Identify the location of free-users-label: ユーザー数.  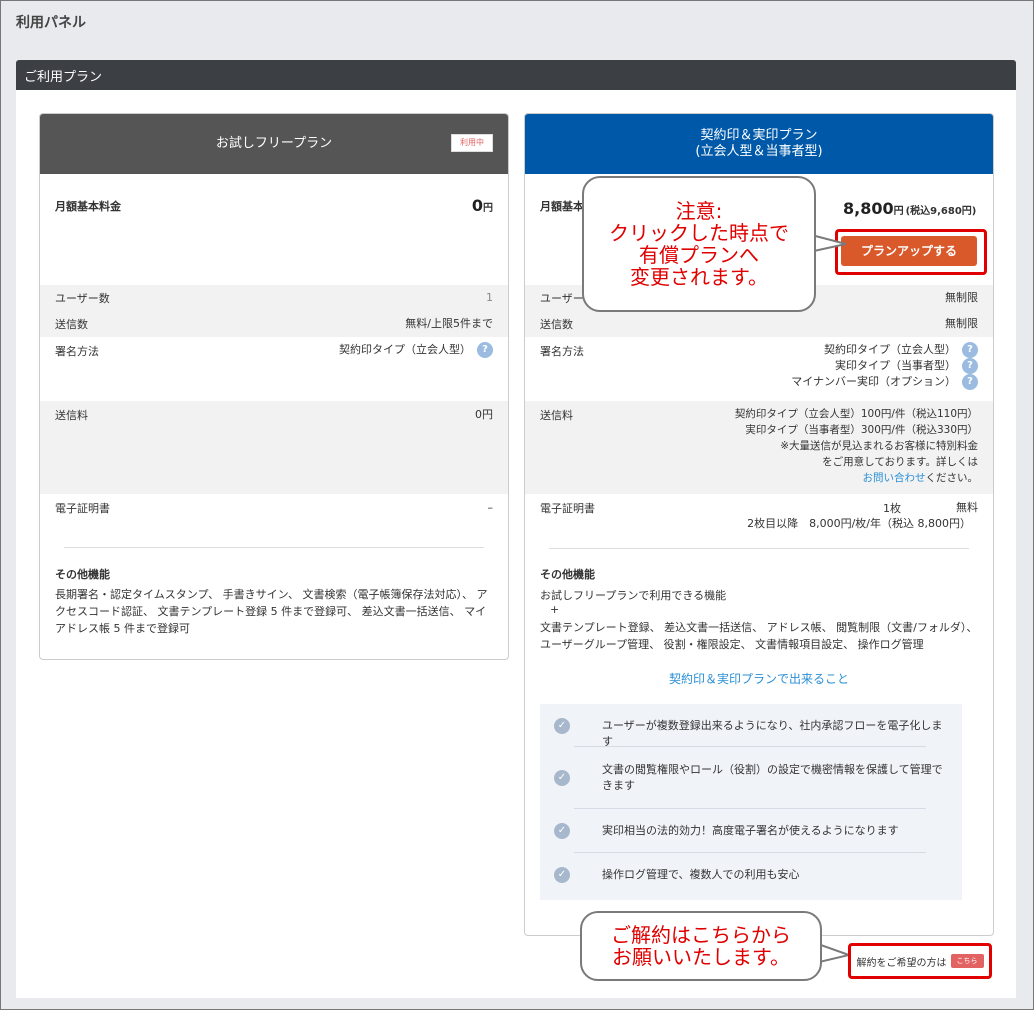
(82, 298).